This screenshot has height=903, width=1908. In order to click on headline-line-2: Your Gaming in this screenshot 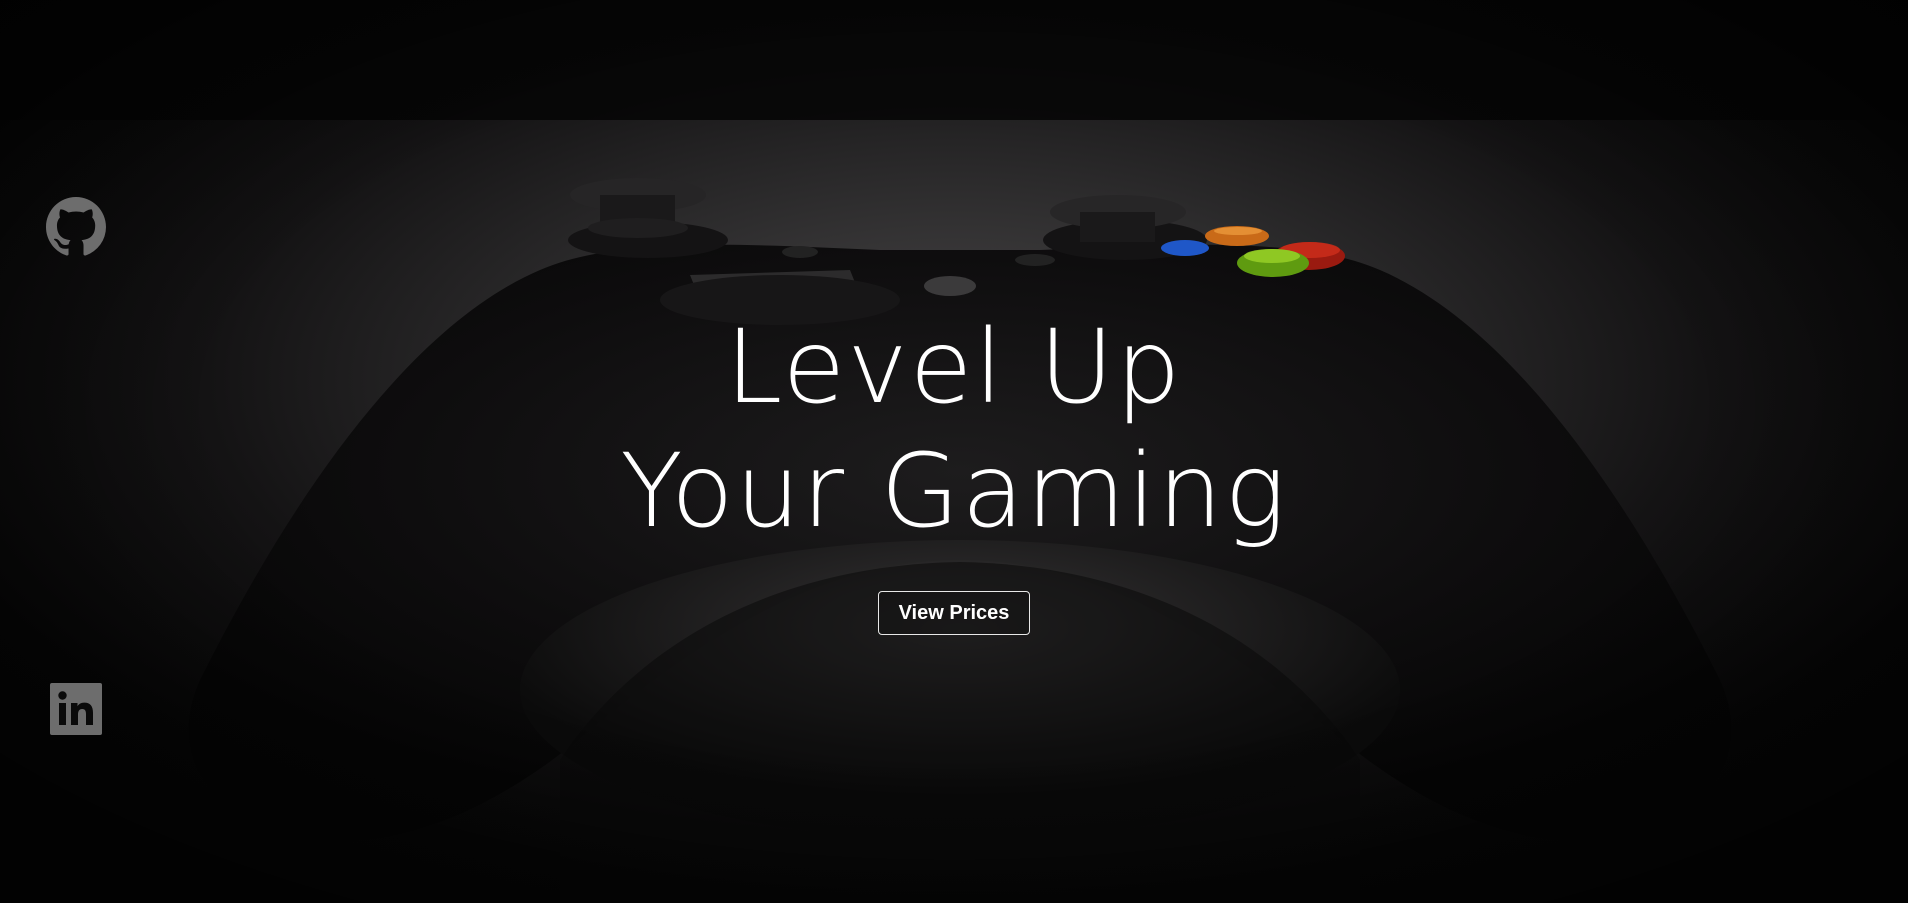, I will do `click(954, 491)`.